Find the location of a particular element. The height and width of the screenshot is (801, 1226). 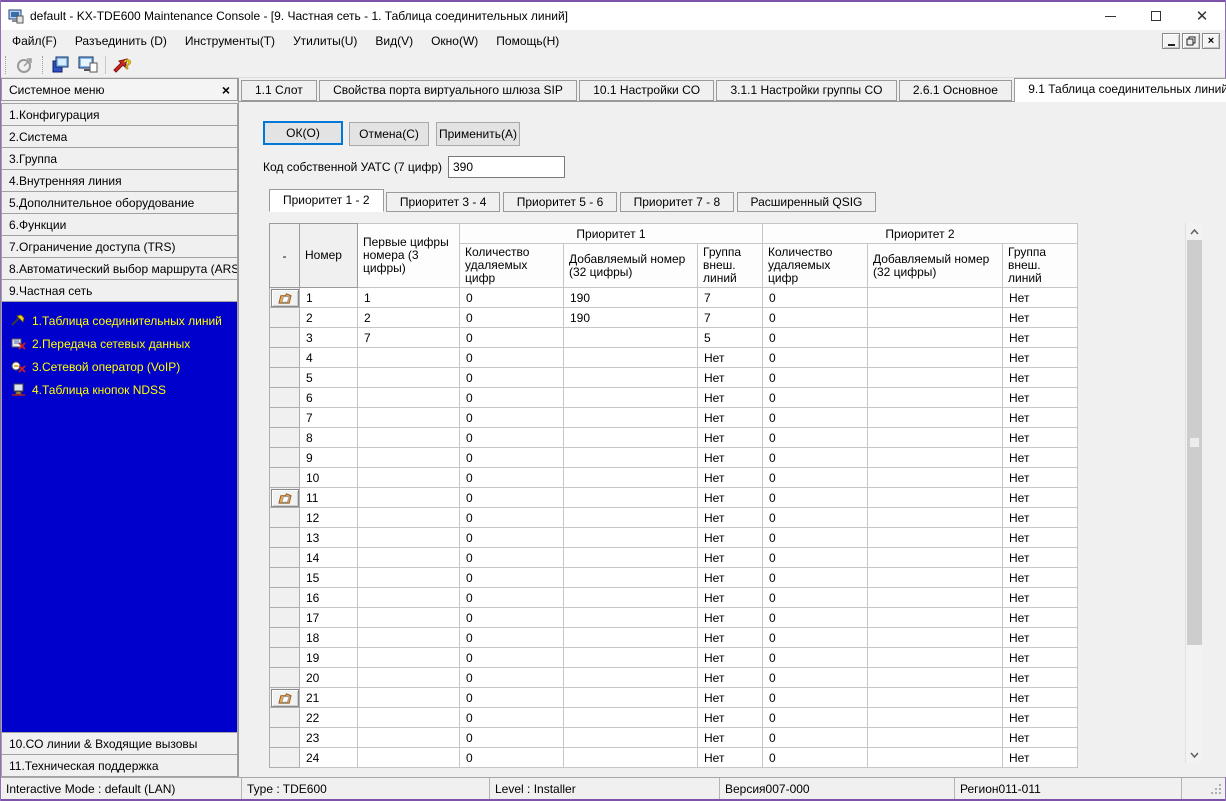

menu-disconnect: Разъединить (D) is located at coordinates (121, 41).